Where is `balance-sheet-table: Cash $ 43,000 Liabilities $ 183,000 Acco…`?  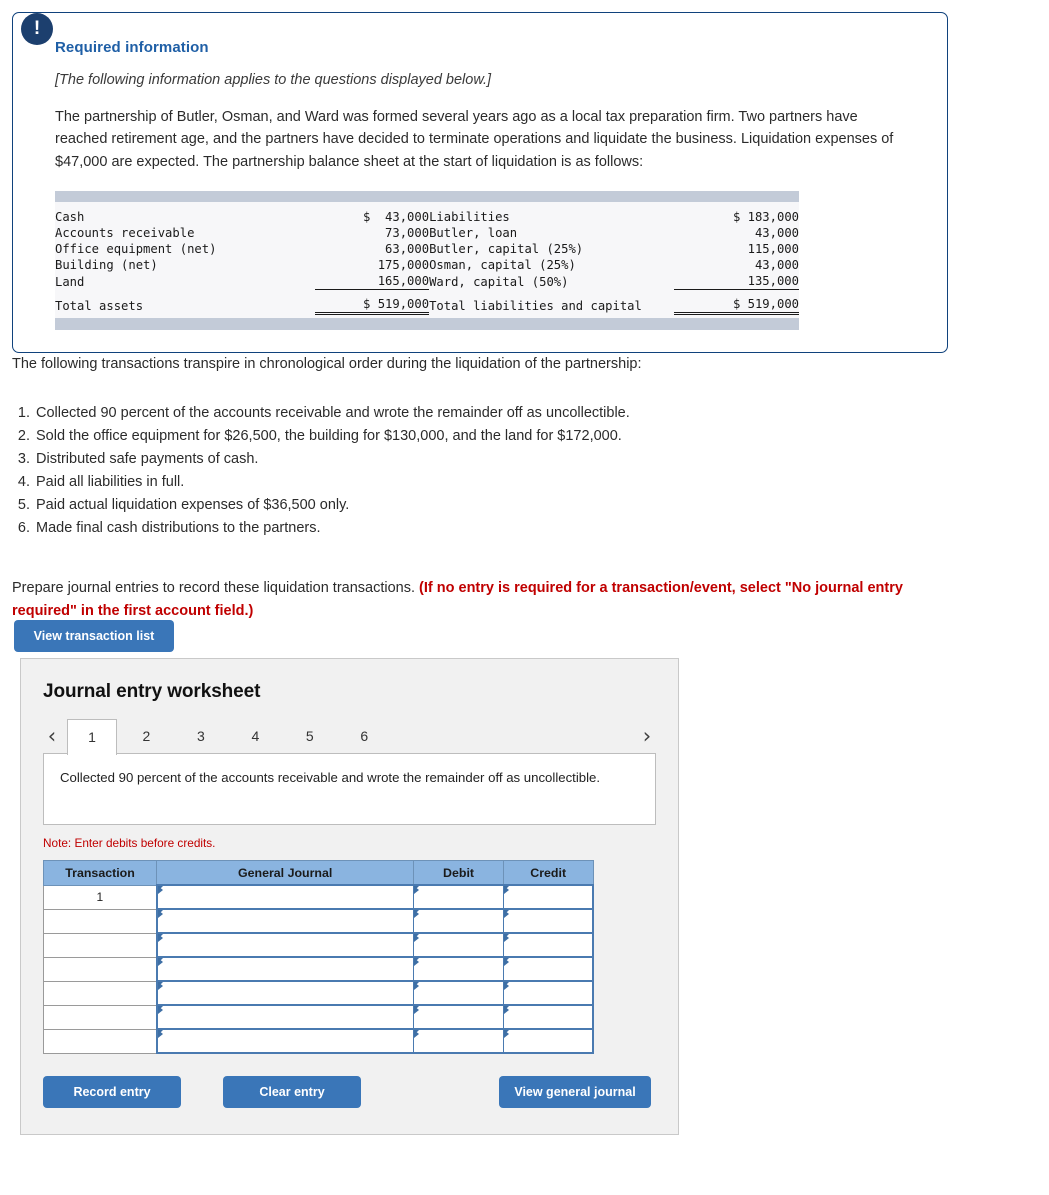 balance-sheet-table: Cash $ 43,000 Liabilities $ 183,000 Acco… is located at coordinates (427, 262).